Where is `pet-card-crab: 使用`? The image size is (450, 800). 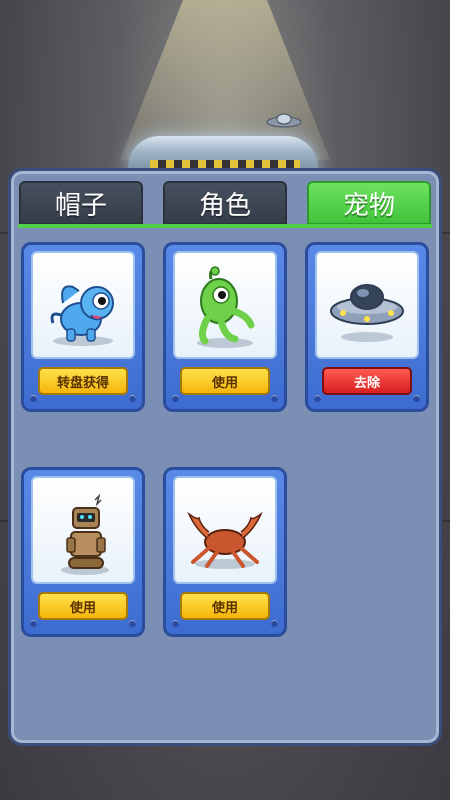
pet-card-crab: 使用 is located at coordinates (225, 552).